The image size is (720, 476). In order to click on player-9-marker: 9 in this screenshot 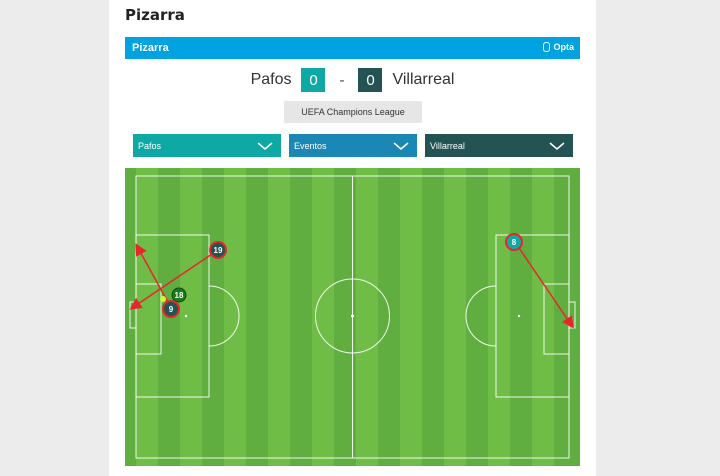, I will do `click(171, 309)`.